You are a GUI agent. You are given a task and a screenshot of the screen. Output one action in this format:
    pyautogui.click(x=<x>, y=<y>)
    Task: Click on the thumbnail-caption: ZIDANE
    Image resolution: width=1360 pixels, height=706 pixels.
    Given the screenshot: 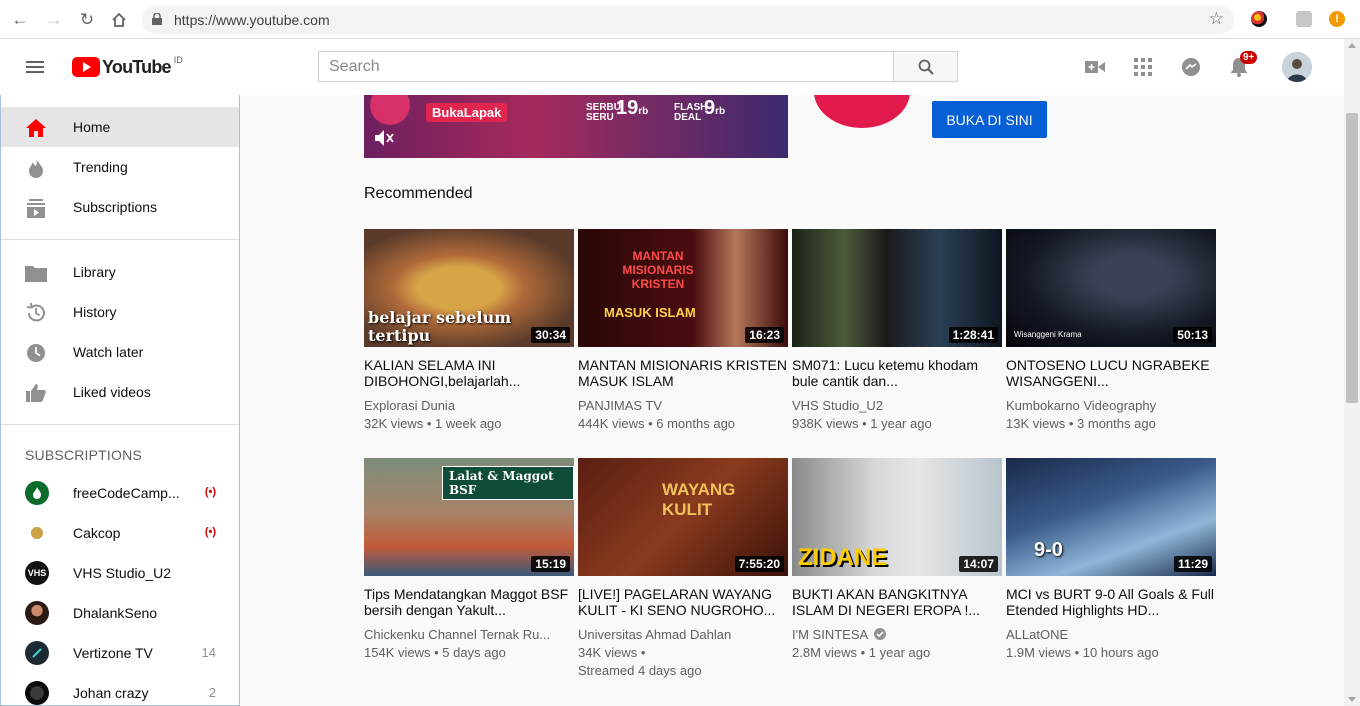 What is the action you would take?
    pyautogui.click(x=843, y=557)
    